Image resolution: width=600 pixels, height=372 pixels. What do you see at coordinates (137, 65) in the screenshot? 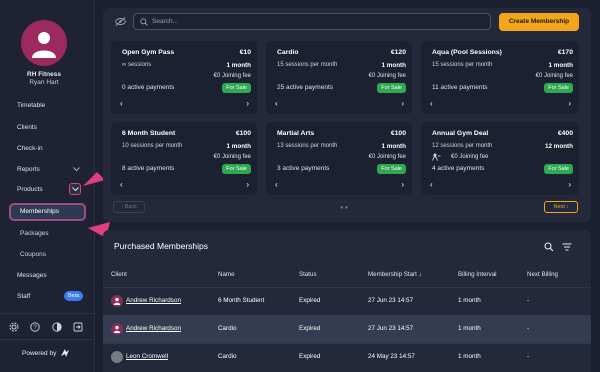
I see `card-sessions: ∞ sessions` at bounding box center [137, 65].